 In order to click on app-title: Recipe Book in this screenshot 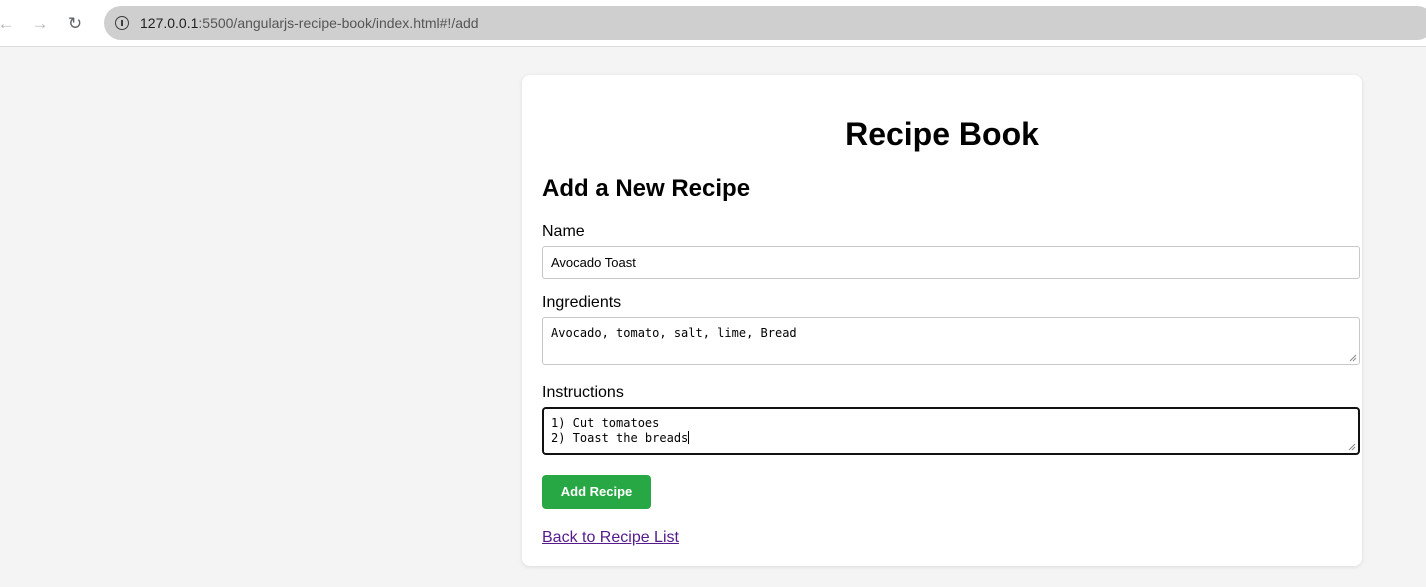, I will do `click(942, 134)`.